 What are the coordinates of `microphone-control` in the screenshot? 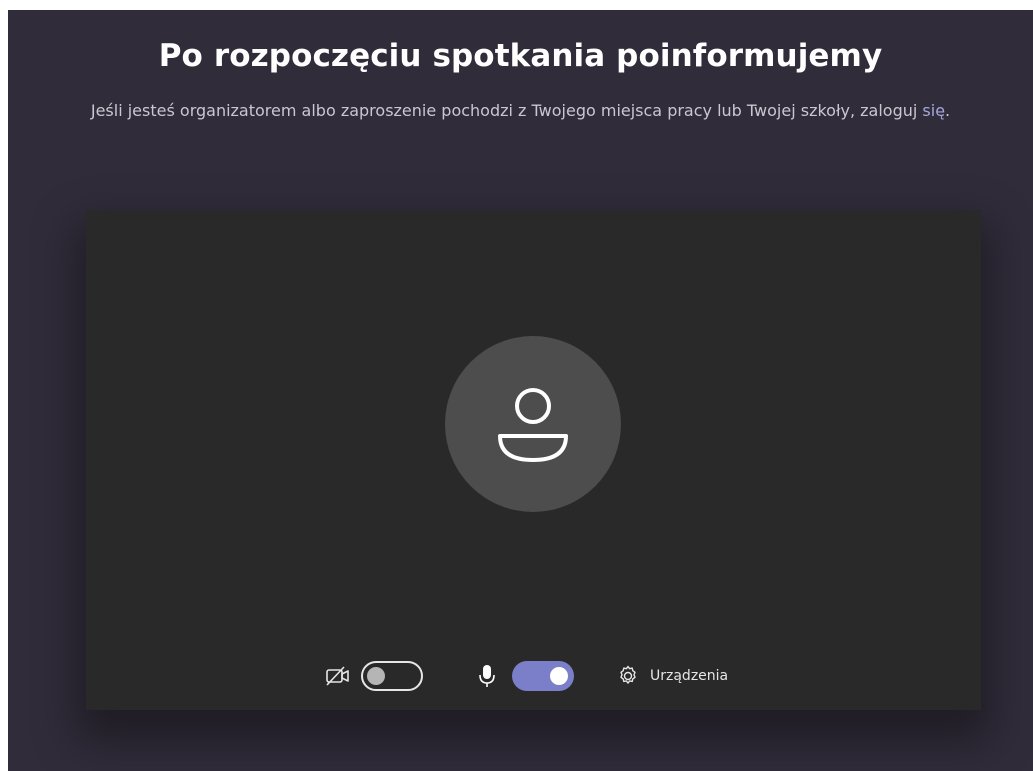 It's located at (525, 676).